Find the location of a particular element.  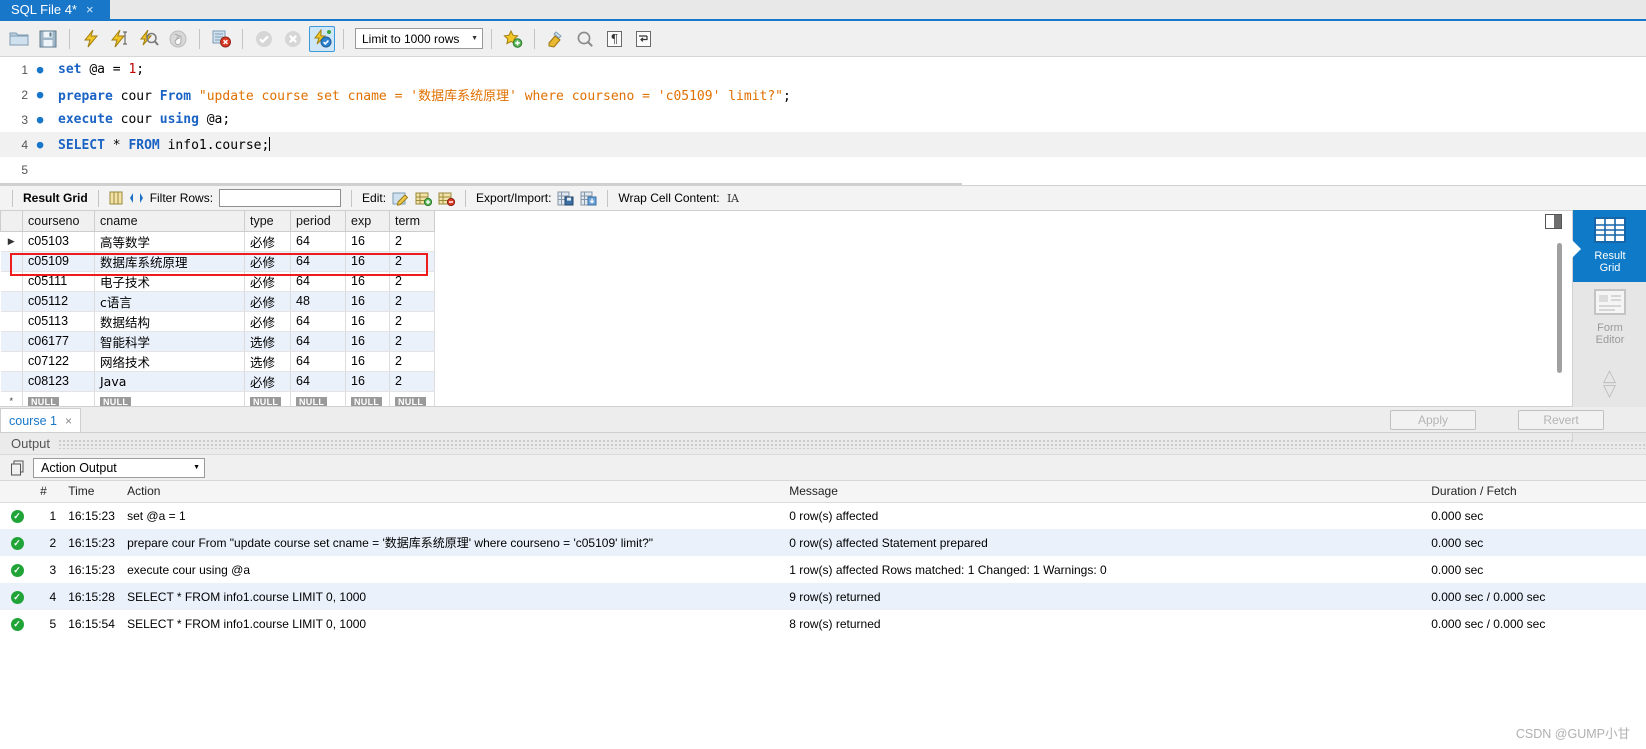

sidebar-item-result-grid: Result Grid is located at coordinates (1609, 246).